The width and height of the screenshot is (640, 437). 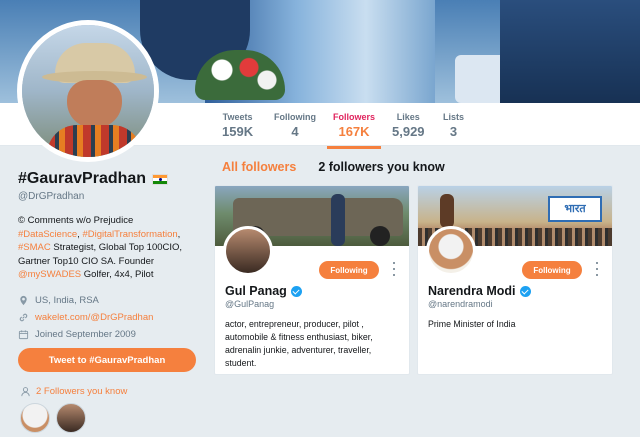 I want to click on stat-value: 3, so click(x=453, y=131).